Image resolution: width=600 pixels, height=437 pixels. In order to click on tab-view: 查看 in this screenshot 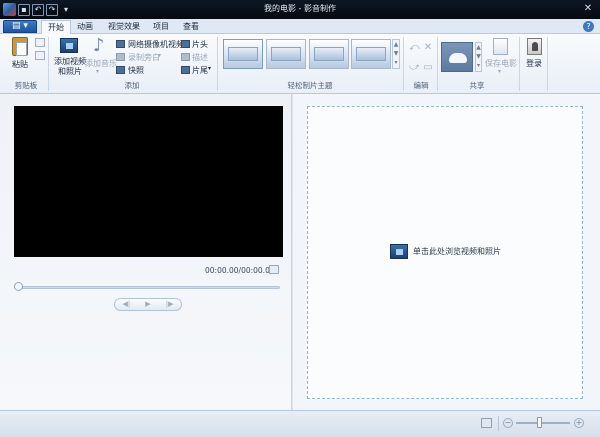, I will do `click(191, 27)`.